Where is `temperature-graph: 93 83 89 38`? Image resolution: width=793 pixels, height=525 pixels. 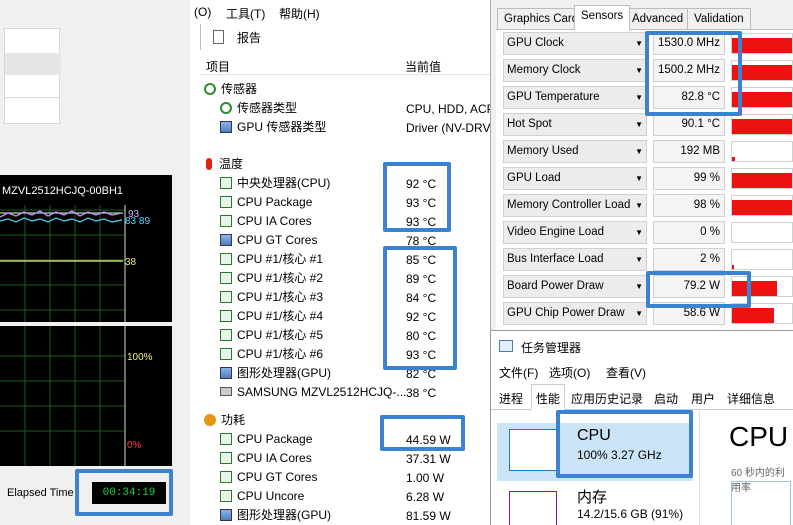
temperature-graph: 93 83 89 38 is located at coordinates (86, 248).